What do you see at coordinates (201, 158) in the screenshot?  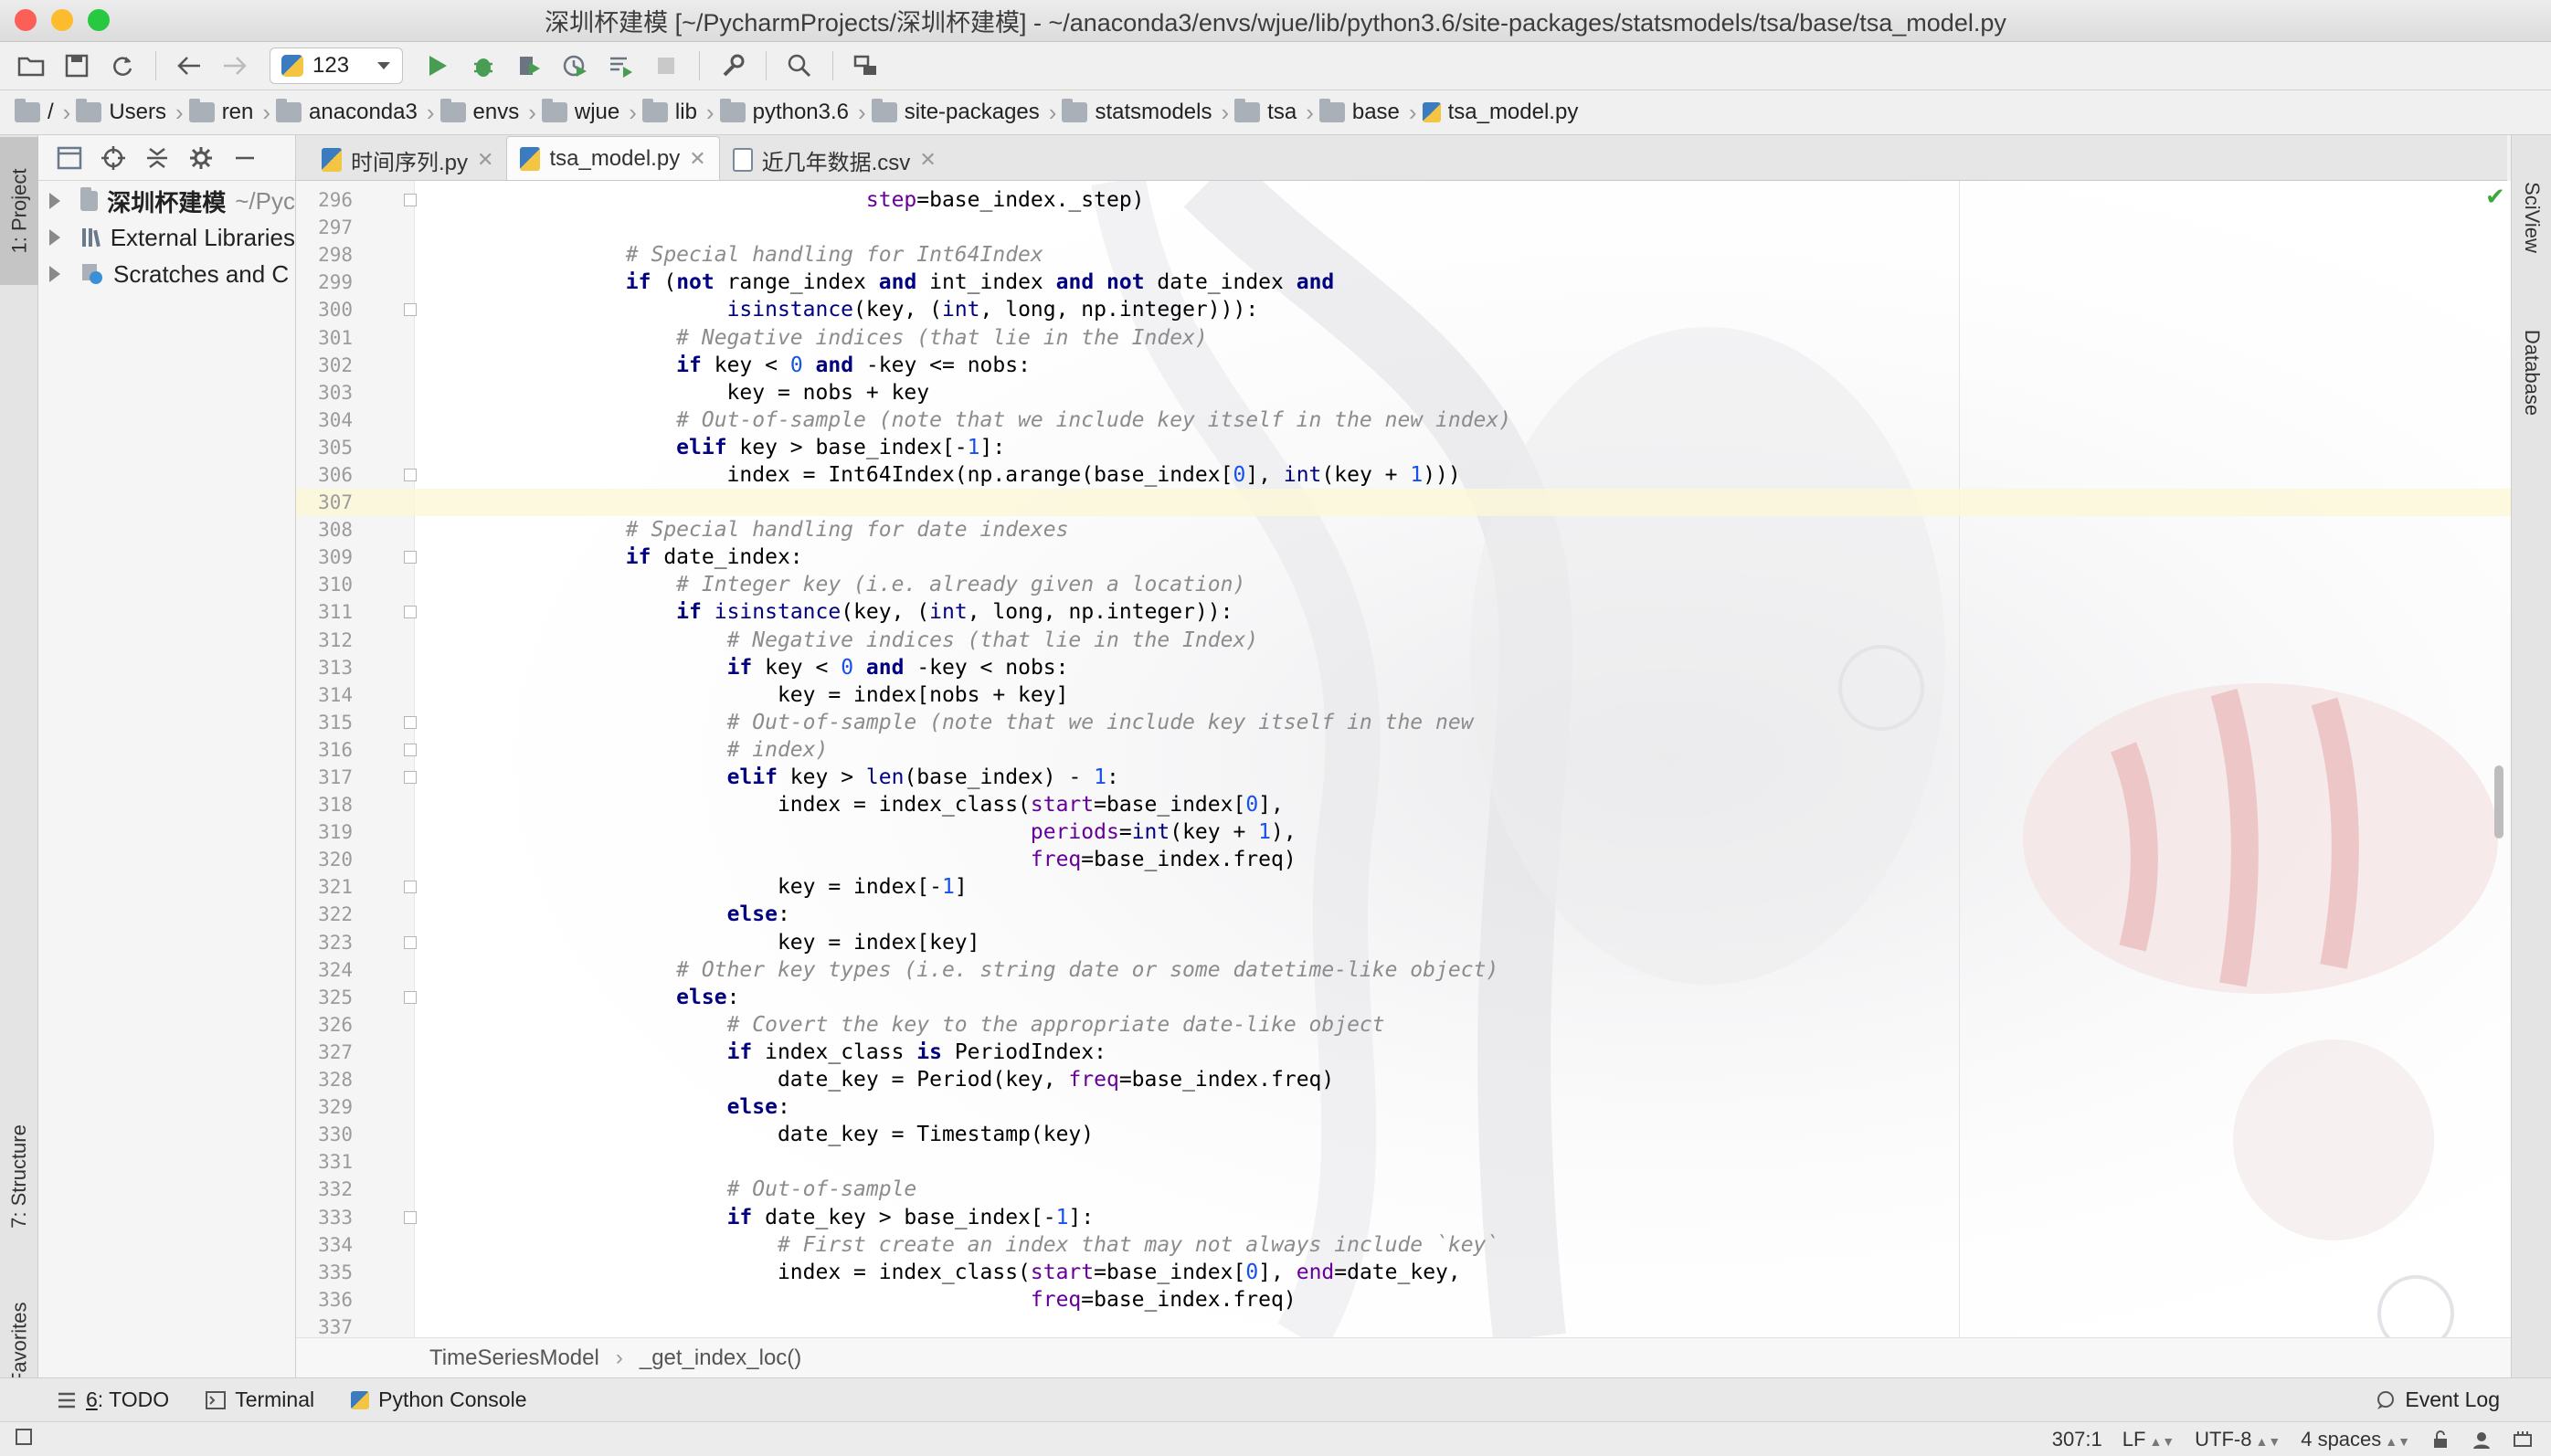 I see `gear-icon` at bounding box center [201, 158].